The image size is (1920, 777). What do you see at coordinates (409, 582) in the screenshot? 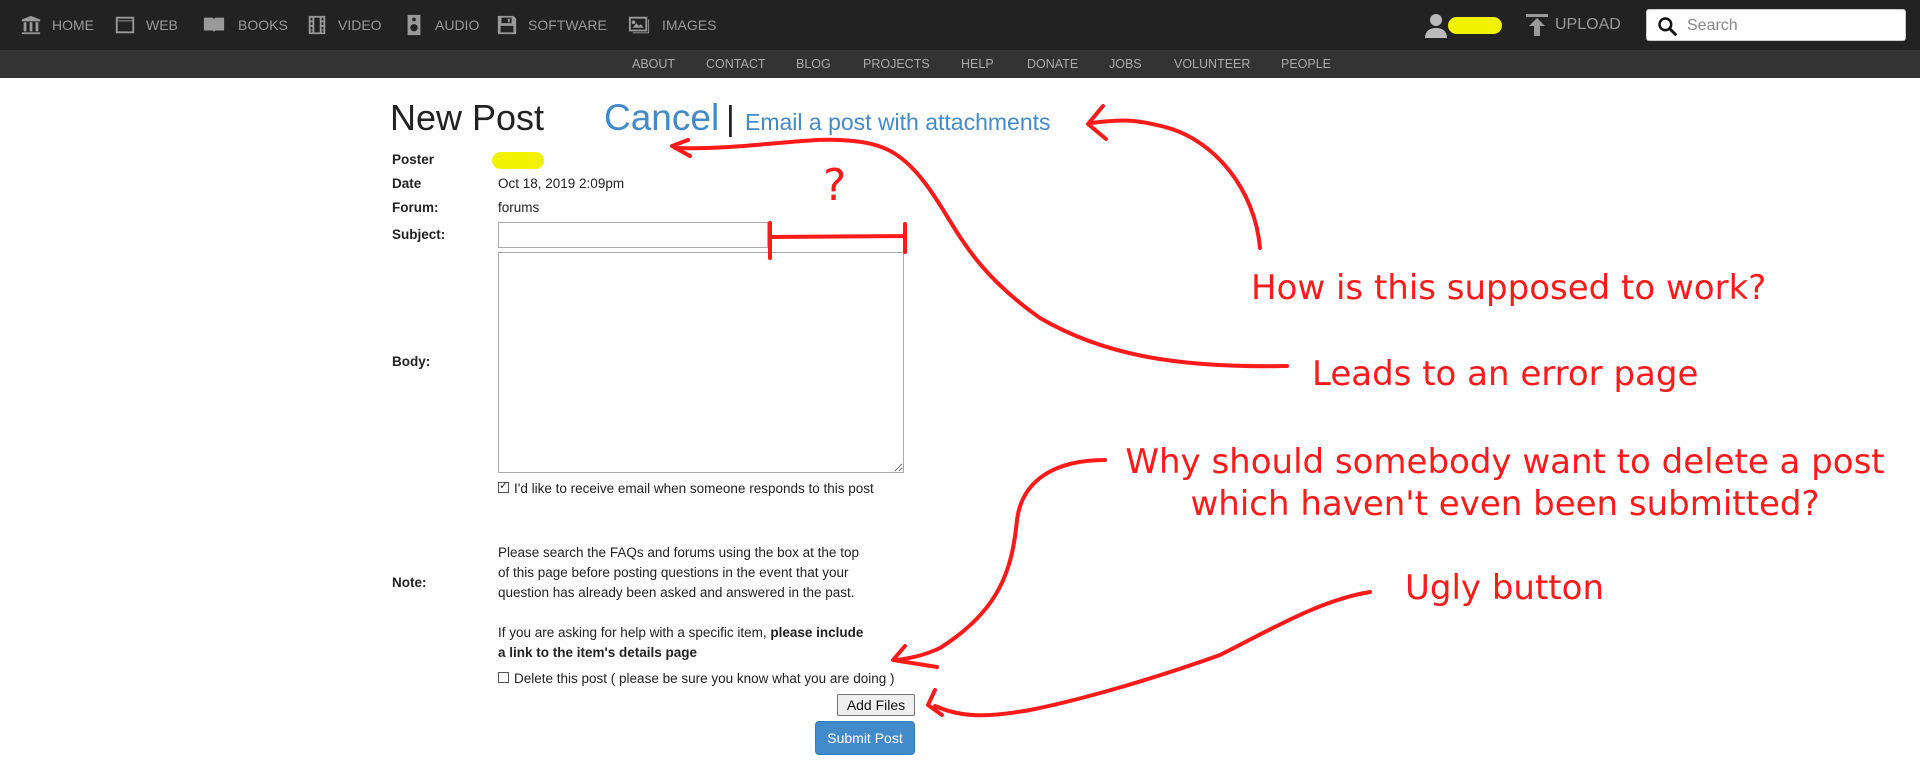
I see `note-label: Note:` at bounding box center [409, 582].